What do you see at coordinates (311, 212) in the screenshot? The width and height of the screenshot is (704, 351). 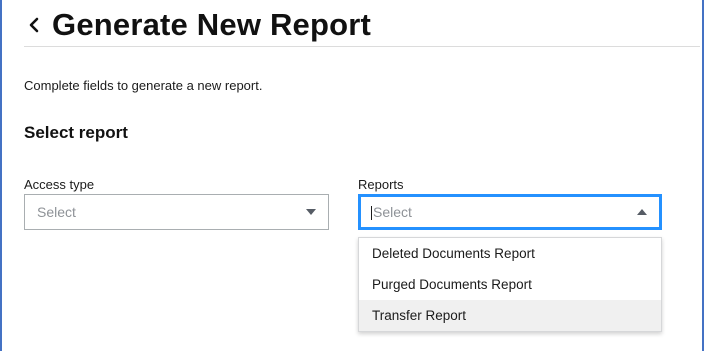 I see `caret-down-icon` at bounding box center [311, 212].